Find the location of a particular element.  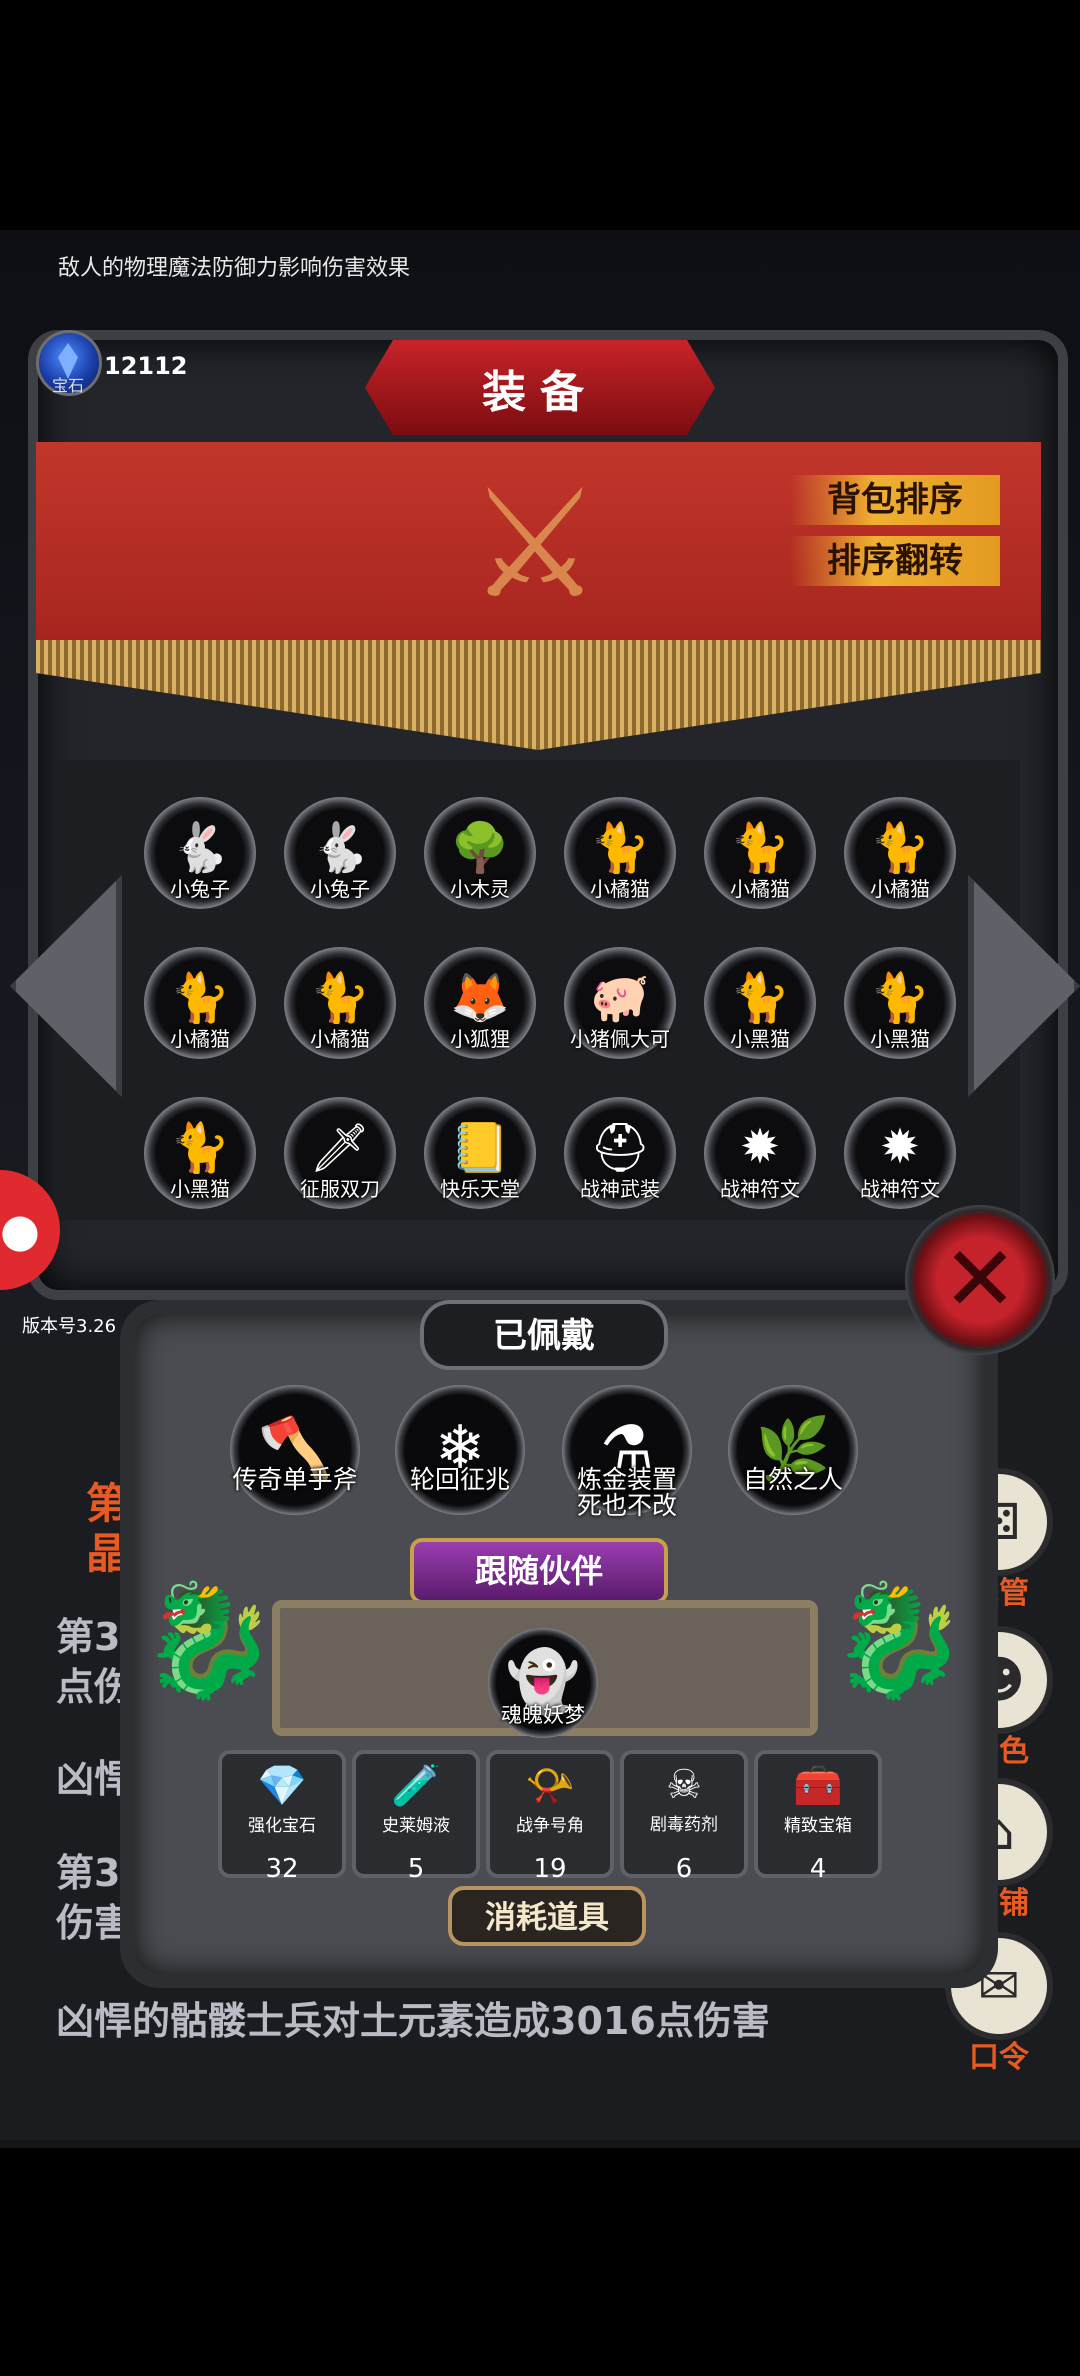

equipped-label: 自然之人 is located at coordinates (792, 1479).